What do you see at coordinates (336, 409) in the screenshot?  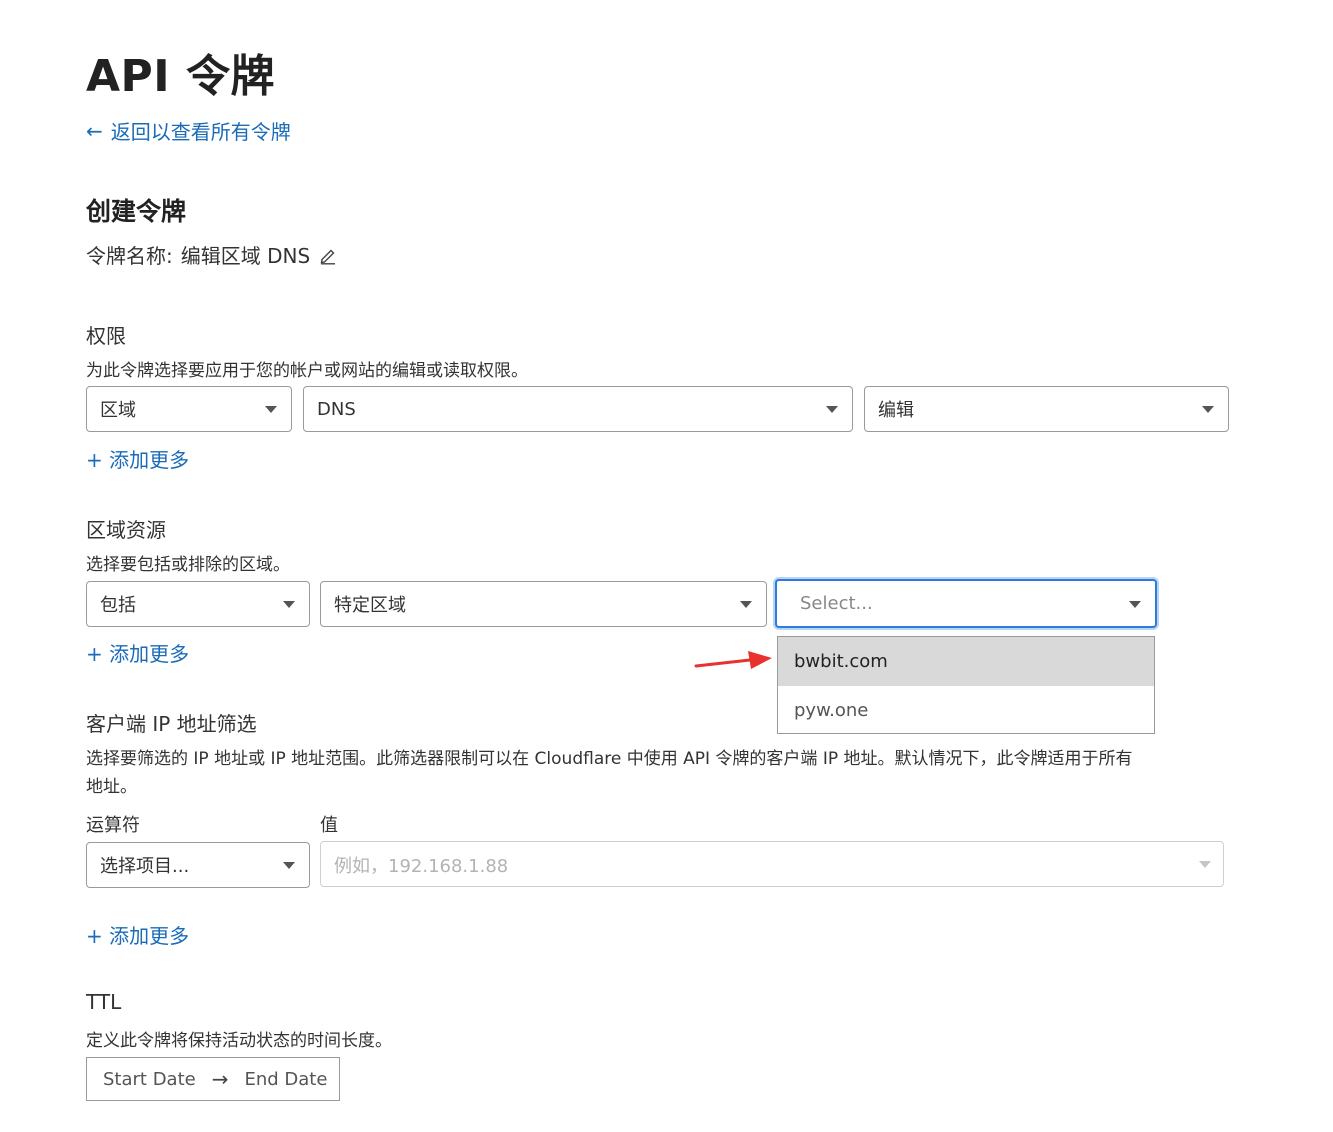 I see `permission-scope-value: DNS` at bounding box center [336, 409].